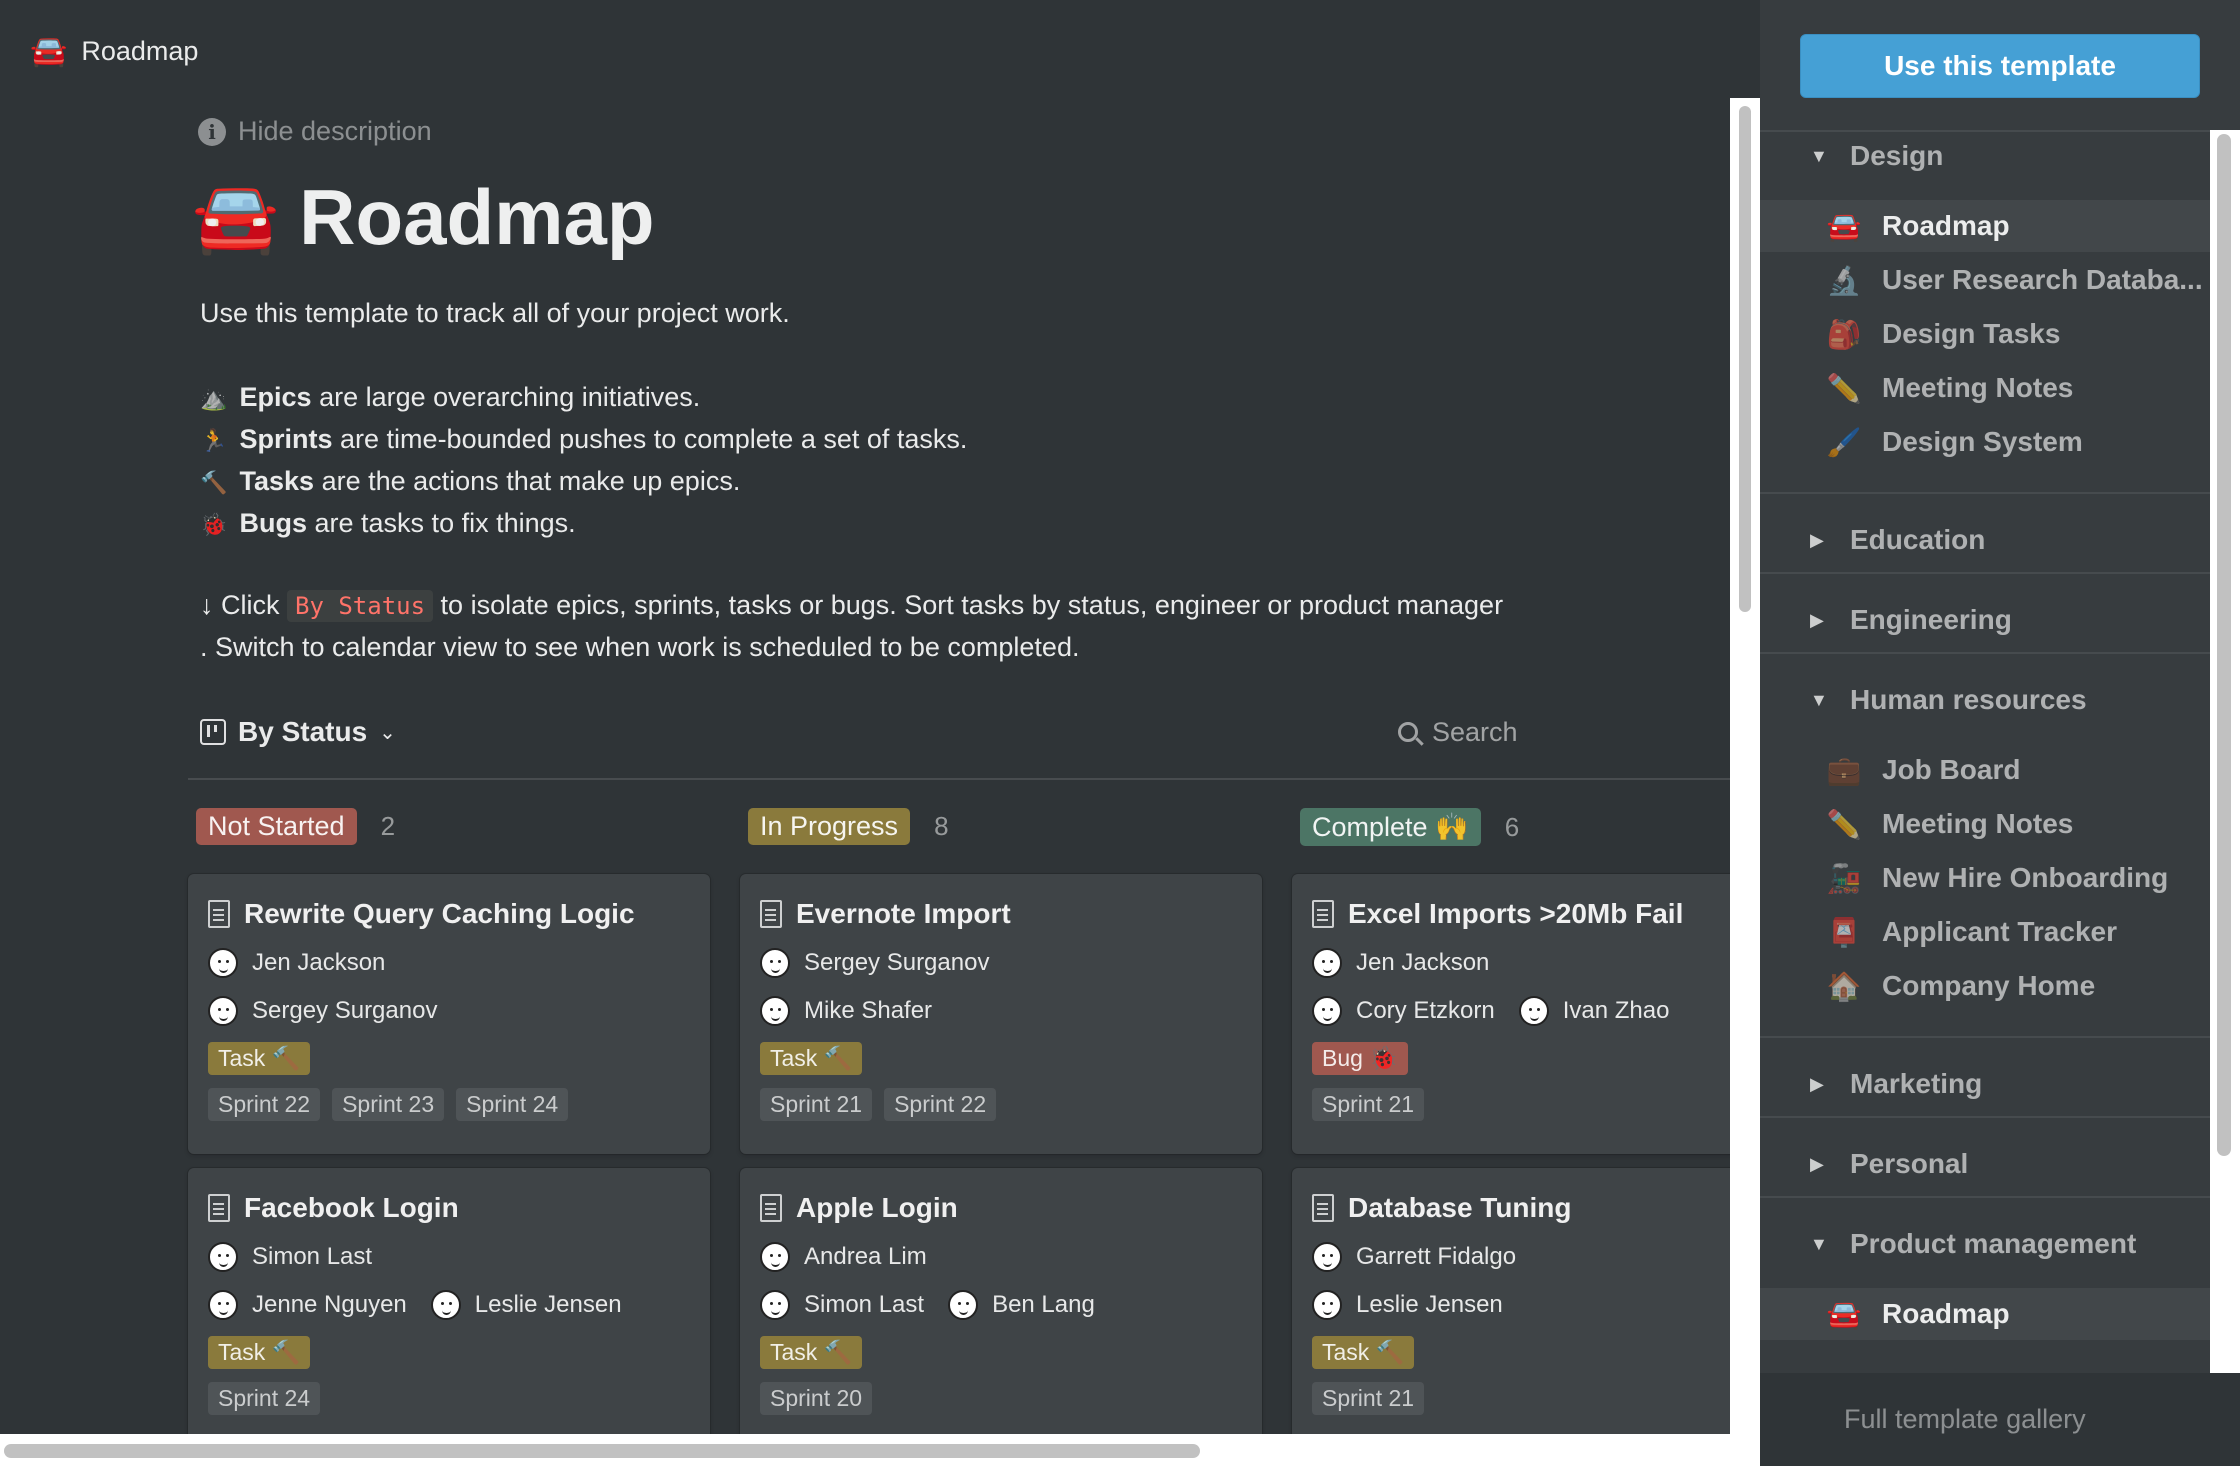 This screenshot has width=2240, height=1466. I want to click on horizontal-scrollbar, so click(880, 1450).